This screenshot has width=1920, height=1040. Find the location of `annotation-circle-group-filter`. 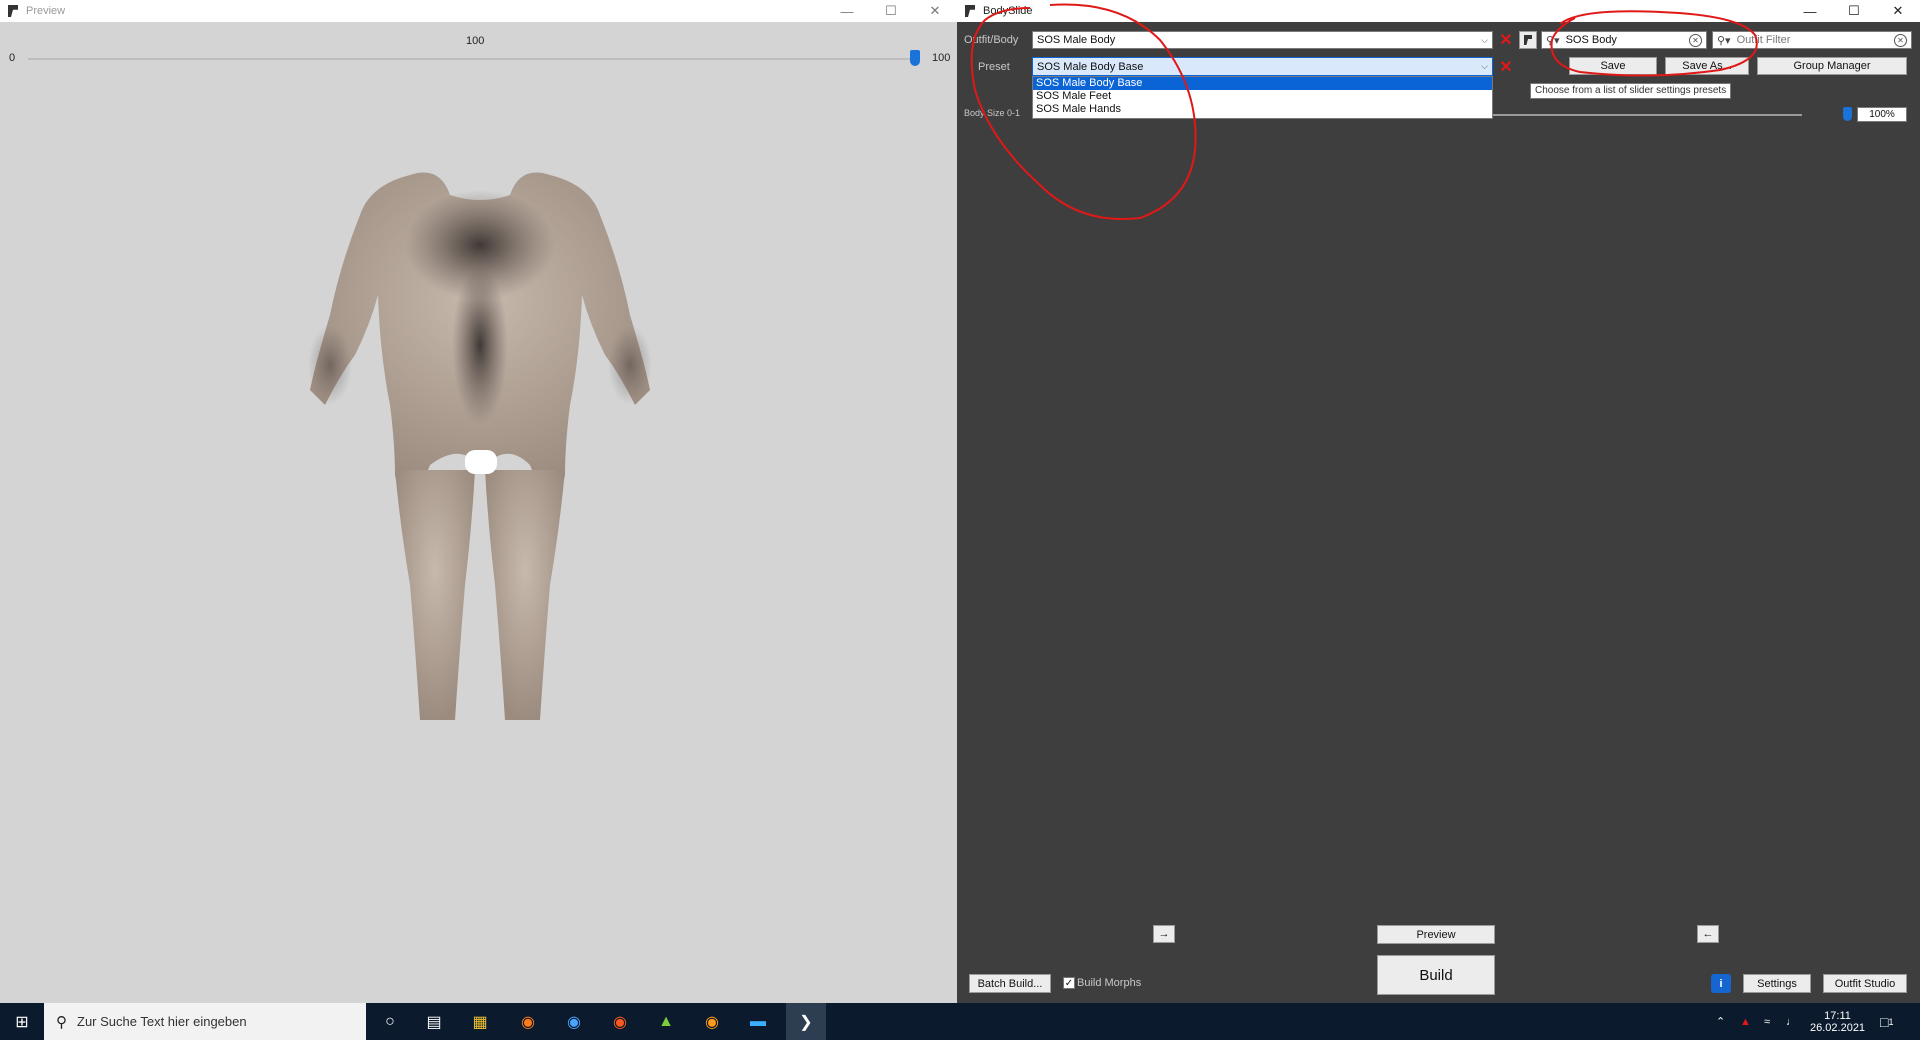

annotation-circle-group-filter is located at coordinates (1654, 43).